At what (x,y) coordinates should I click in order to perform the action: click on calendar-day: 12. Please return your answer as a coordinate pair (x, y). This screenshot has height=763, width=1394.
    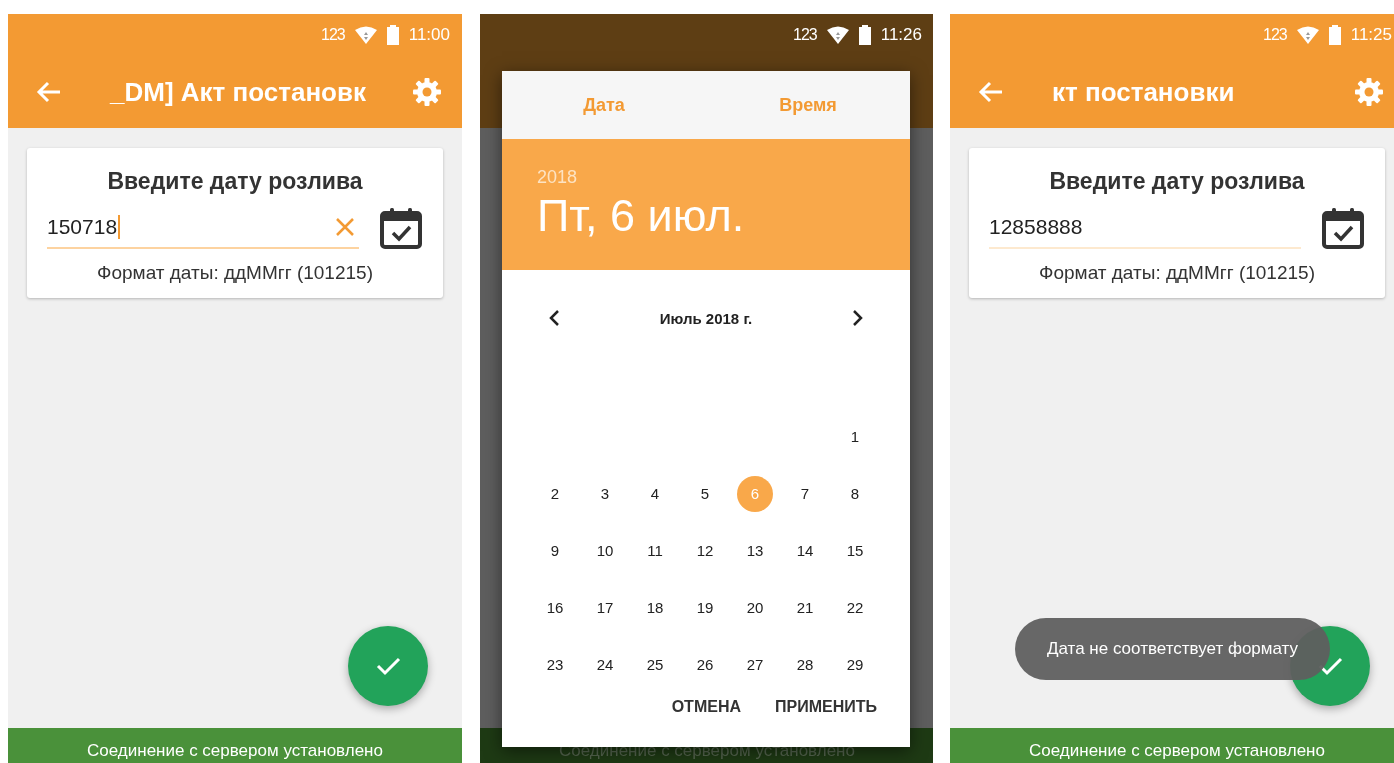
    Looking at the image, I should click on (705, 550).